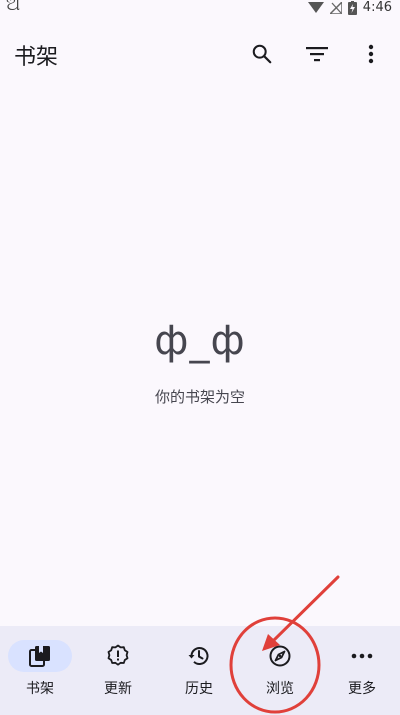 The image size is (400, 715). I want to click on library-icon, so click(39, 656).